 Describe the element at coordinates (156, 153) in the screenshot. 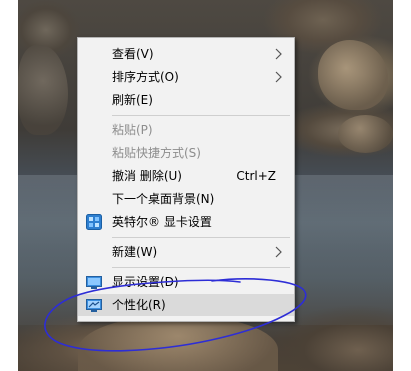

I see `menu-item-label: 粘贴快捷方式(S)` at that location.